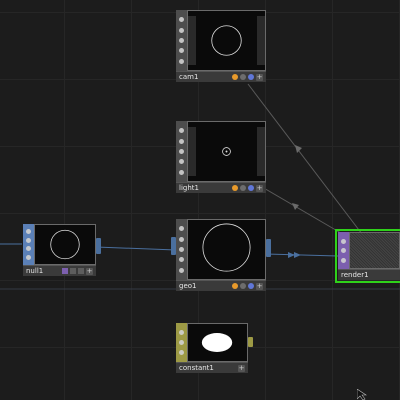  Describe the element at coordinates (204, 77) in the screenshot. I see `node-label: cam1` at that location.